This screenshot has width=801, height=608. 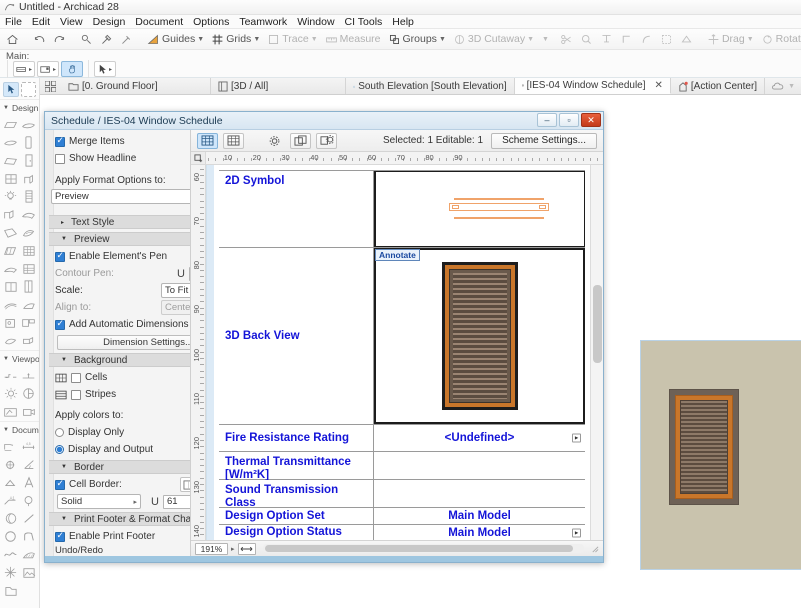 I want to click on tabbar-right-controls: ▼, so click(x=783, y=86).